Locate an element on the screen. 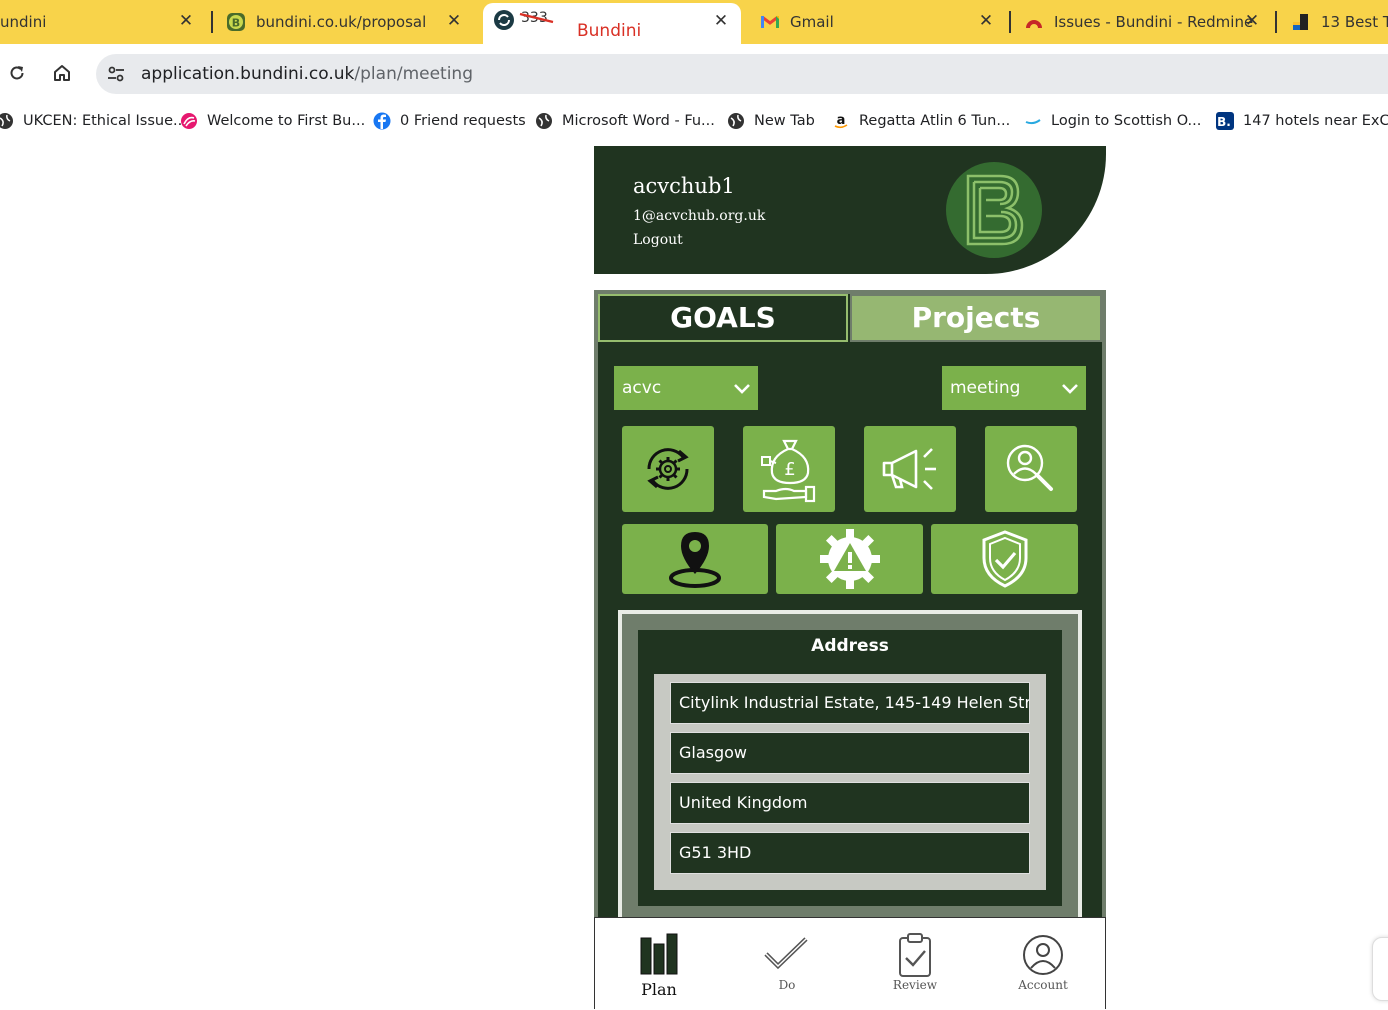 Image resolution: width=1388 pixels, height=1010 pixels. shield-check-icon is located at coordinates (1004, 559).